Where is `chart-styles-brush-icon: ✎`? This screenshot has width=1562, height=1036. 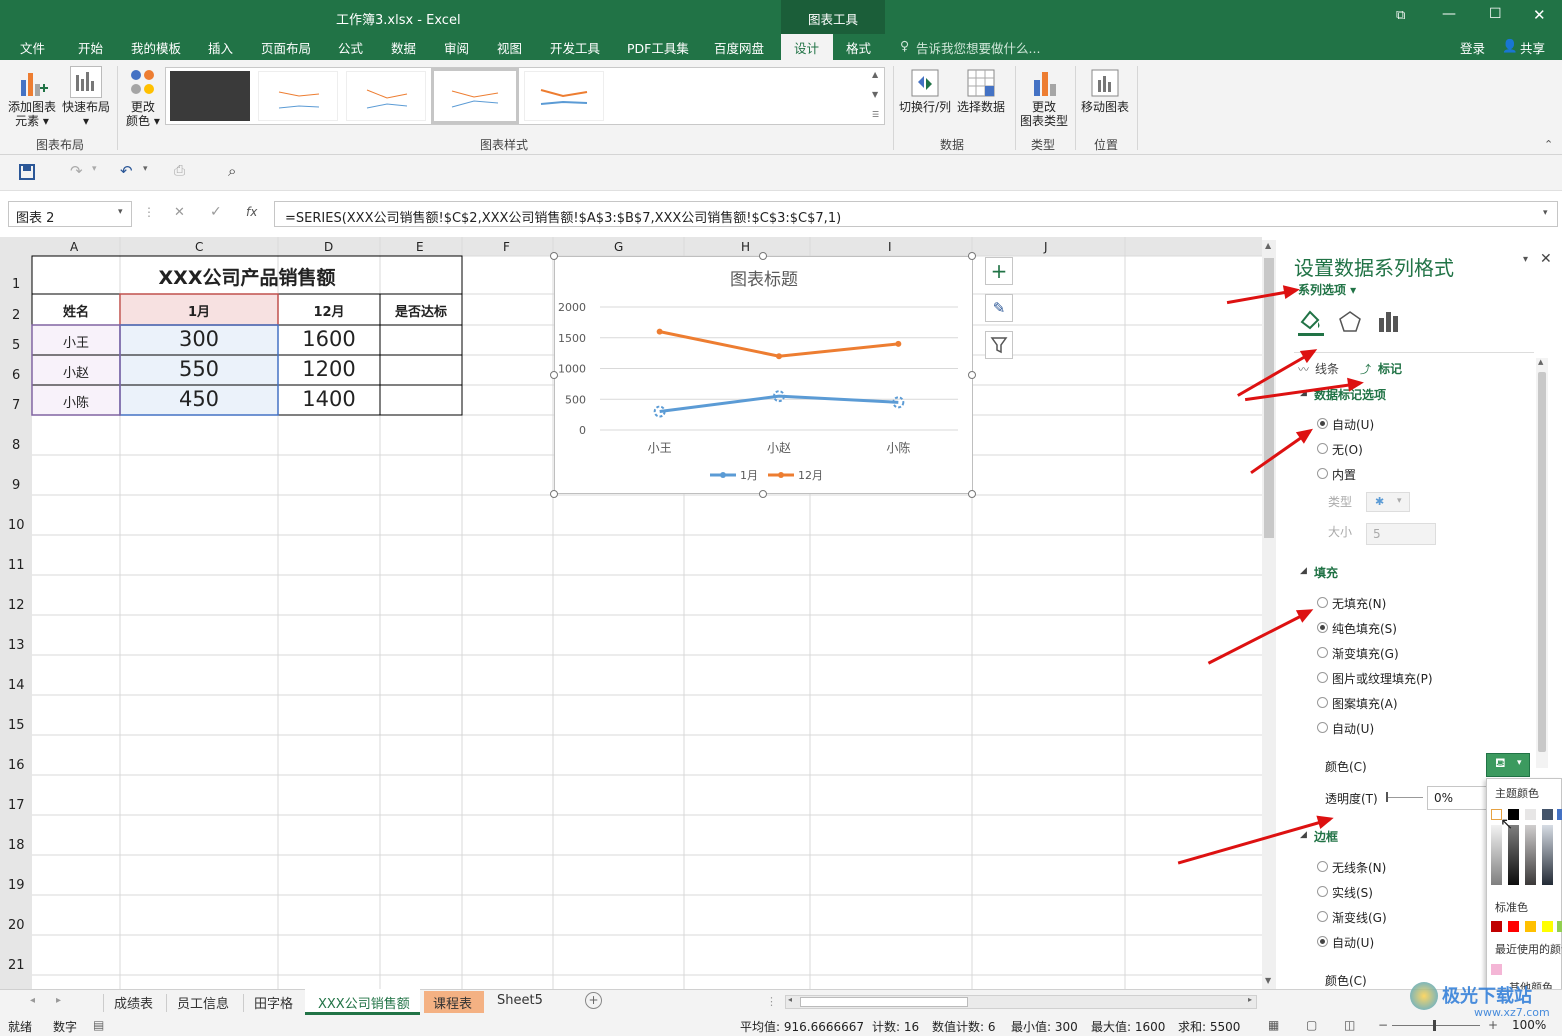
chart-styles-brush-icon: ✎ is located at coordinates (999, 308).